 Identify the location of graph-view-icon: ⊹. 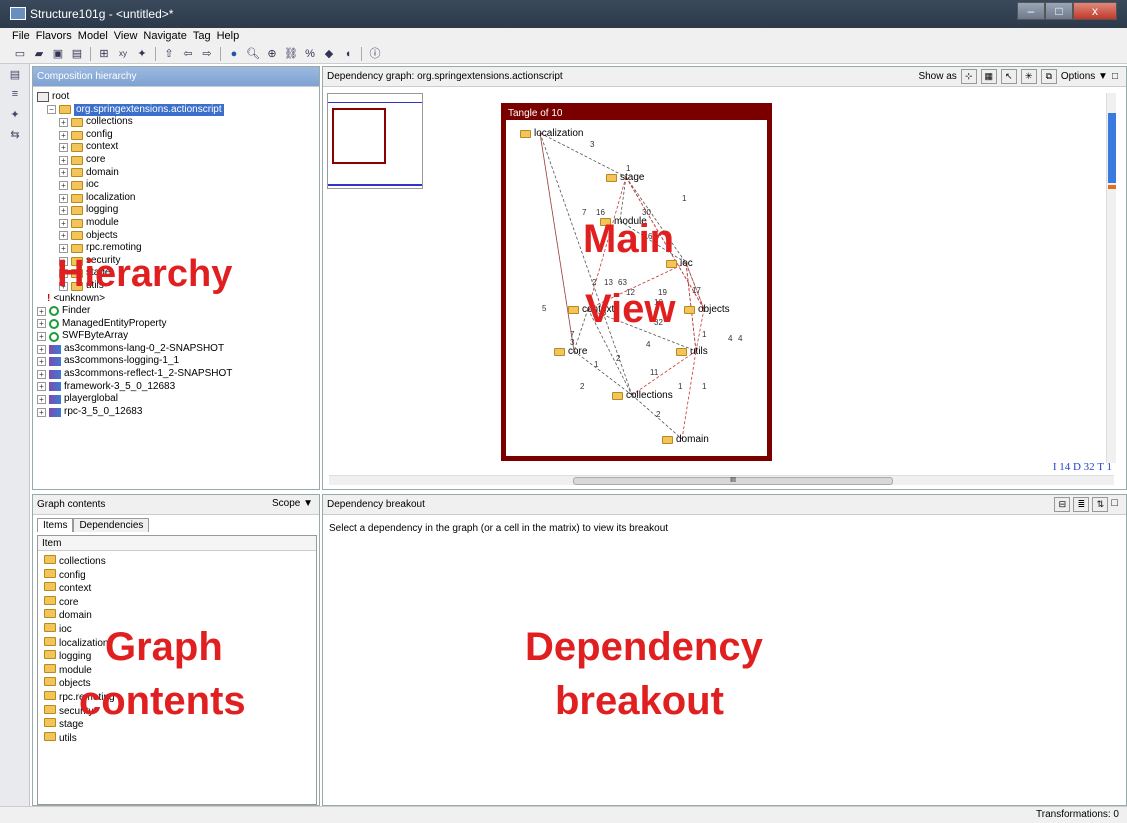
(968, 76).